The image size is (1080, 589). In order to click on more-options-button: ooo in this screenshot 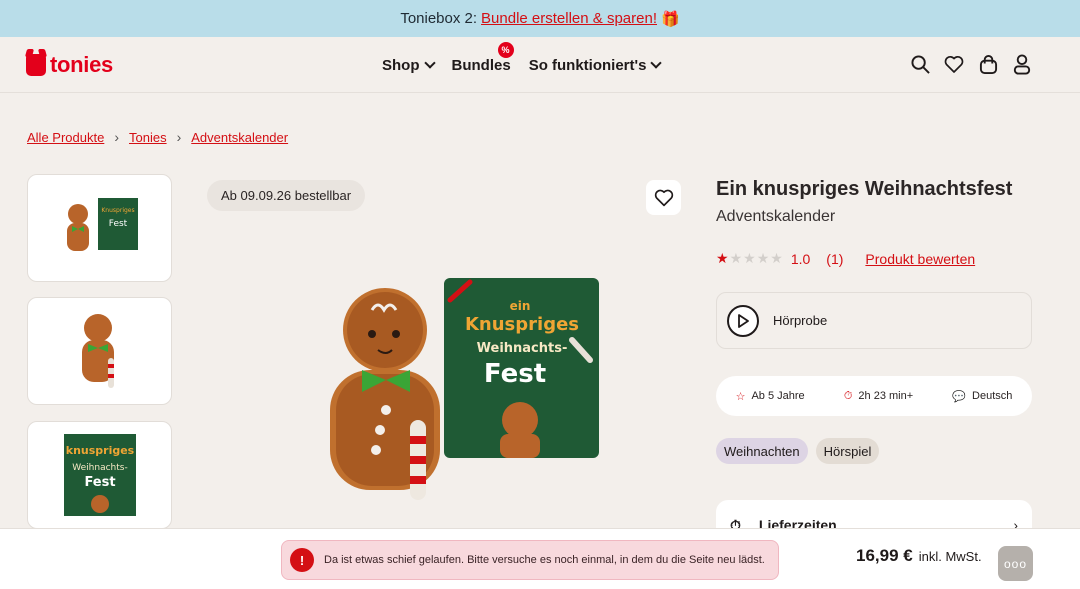, I will do `click(1015, 563)`.